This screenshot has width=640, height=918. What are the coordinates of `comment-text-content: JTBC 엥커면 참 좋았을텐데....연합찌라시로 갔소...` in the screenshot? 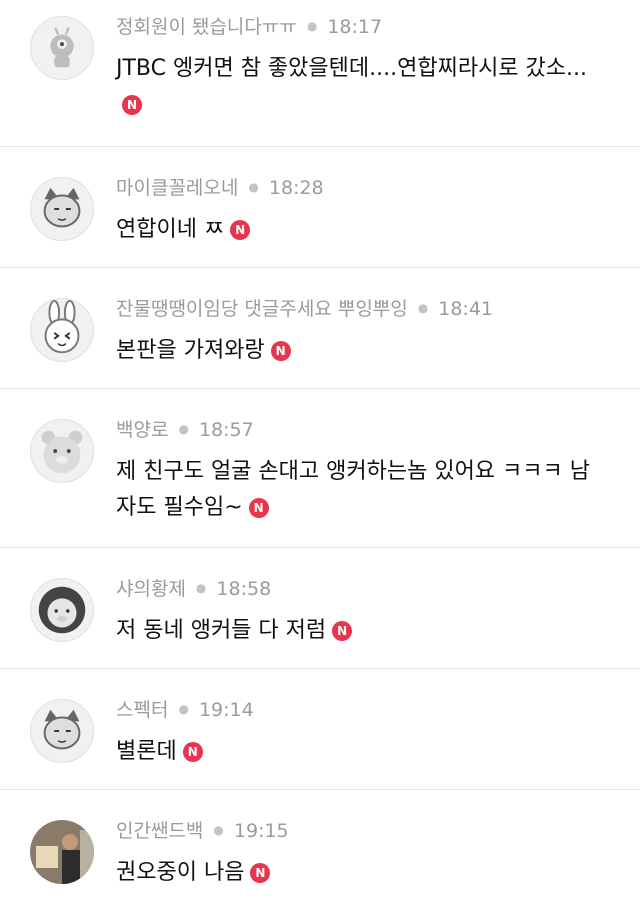 It's located at (352, 68).